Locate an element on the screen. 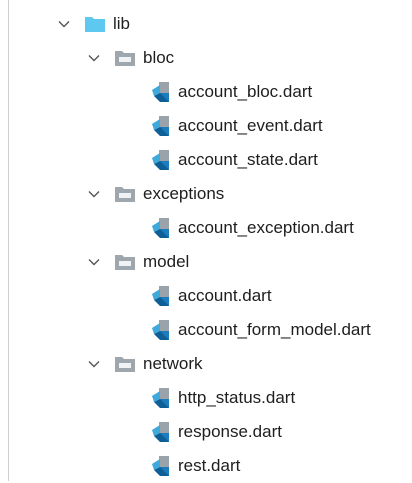 The height and width of the screenshot is (483, 412). tree-folder-label: bloc is located at coordinates (159, 57).